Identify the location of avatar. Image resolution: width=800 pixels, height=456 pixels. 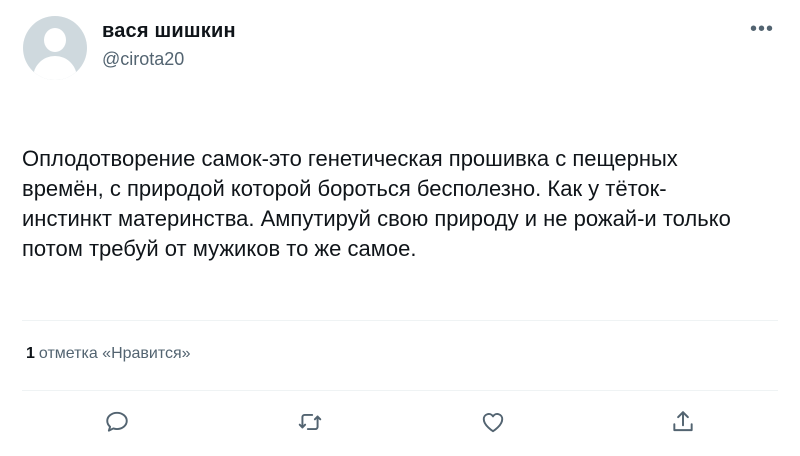
(55, 48).